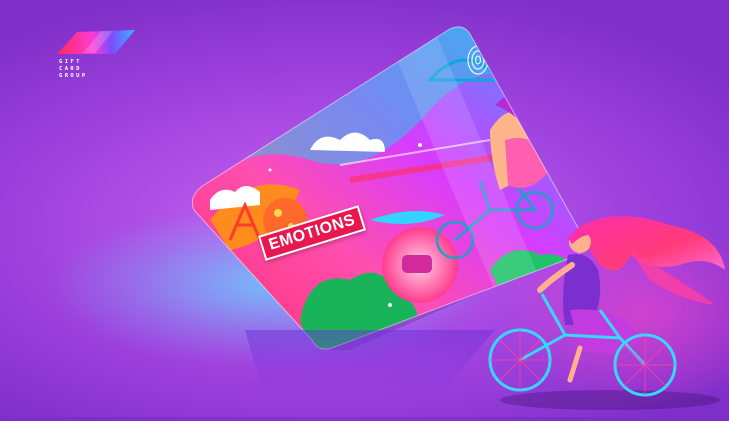 This screenshot has width=729, height=421. I want to click on cyclist-figure, so click(606, 313).